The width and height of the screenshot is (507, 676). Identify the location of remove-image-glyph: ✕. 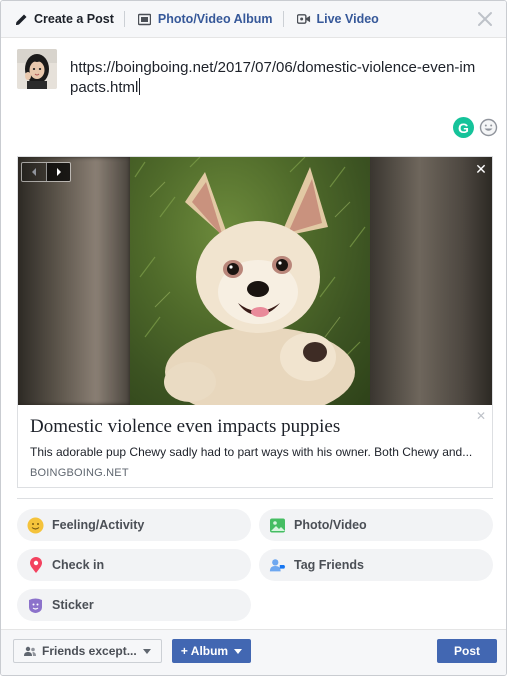
(481, 169).